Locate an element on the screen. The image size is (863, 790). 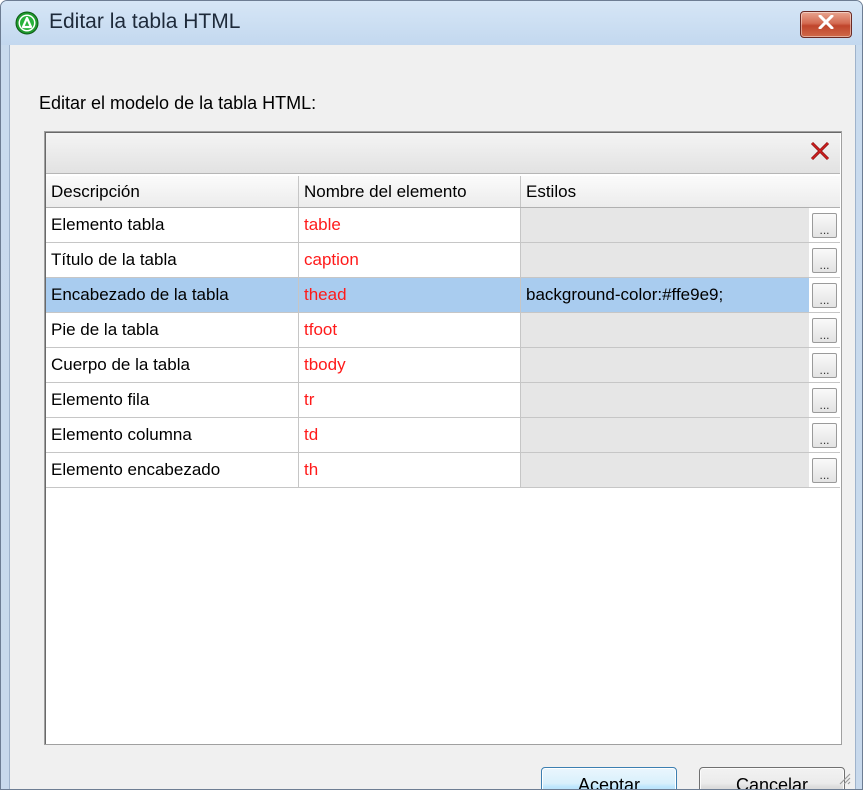
delete-x-icon is located at coordinates (820, 153).